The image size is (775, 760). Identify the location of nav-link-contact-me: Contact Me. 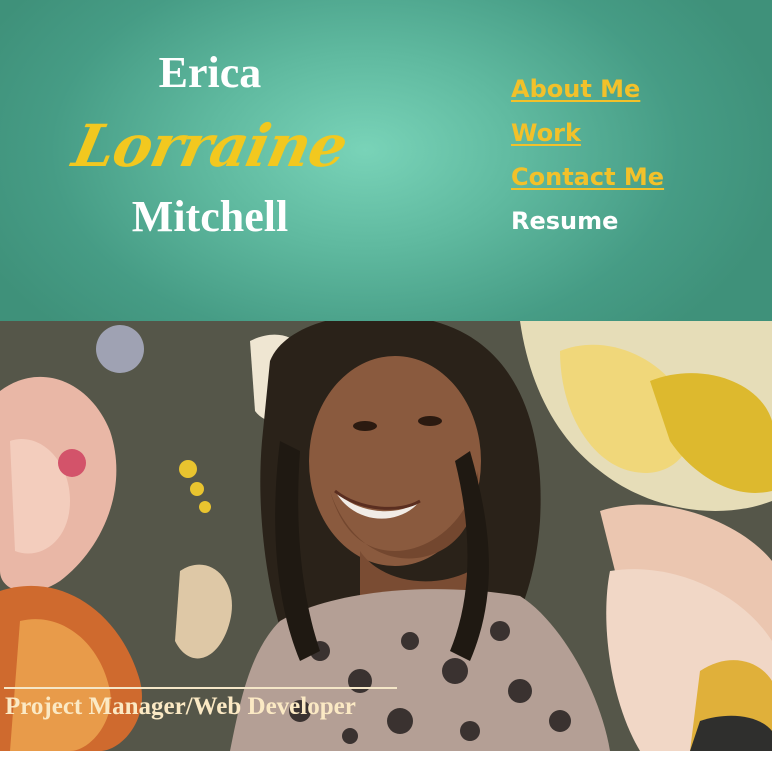
(621, 184).